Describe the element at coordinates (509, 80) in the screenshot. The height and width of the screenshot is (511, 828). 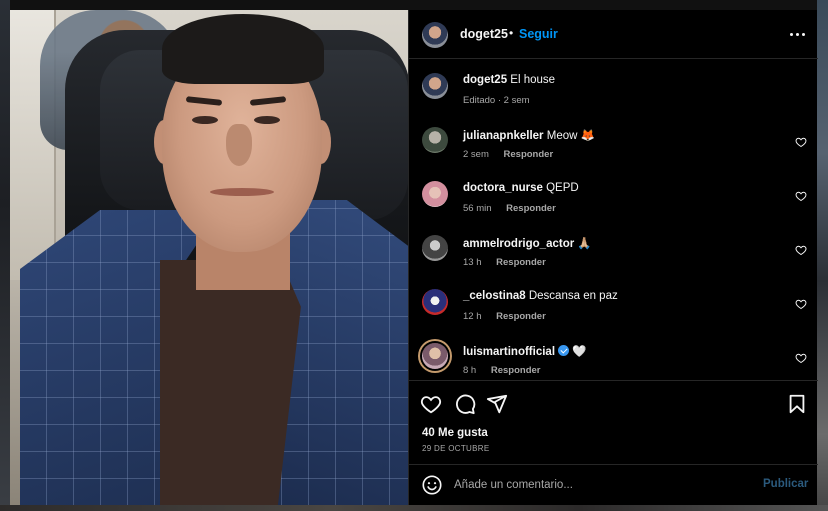
I see `caption-line: doget25 El house` at that location.